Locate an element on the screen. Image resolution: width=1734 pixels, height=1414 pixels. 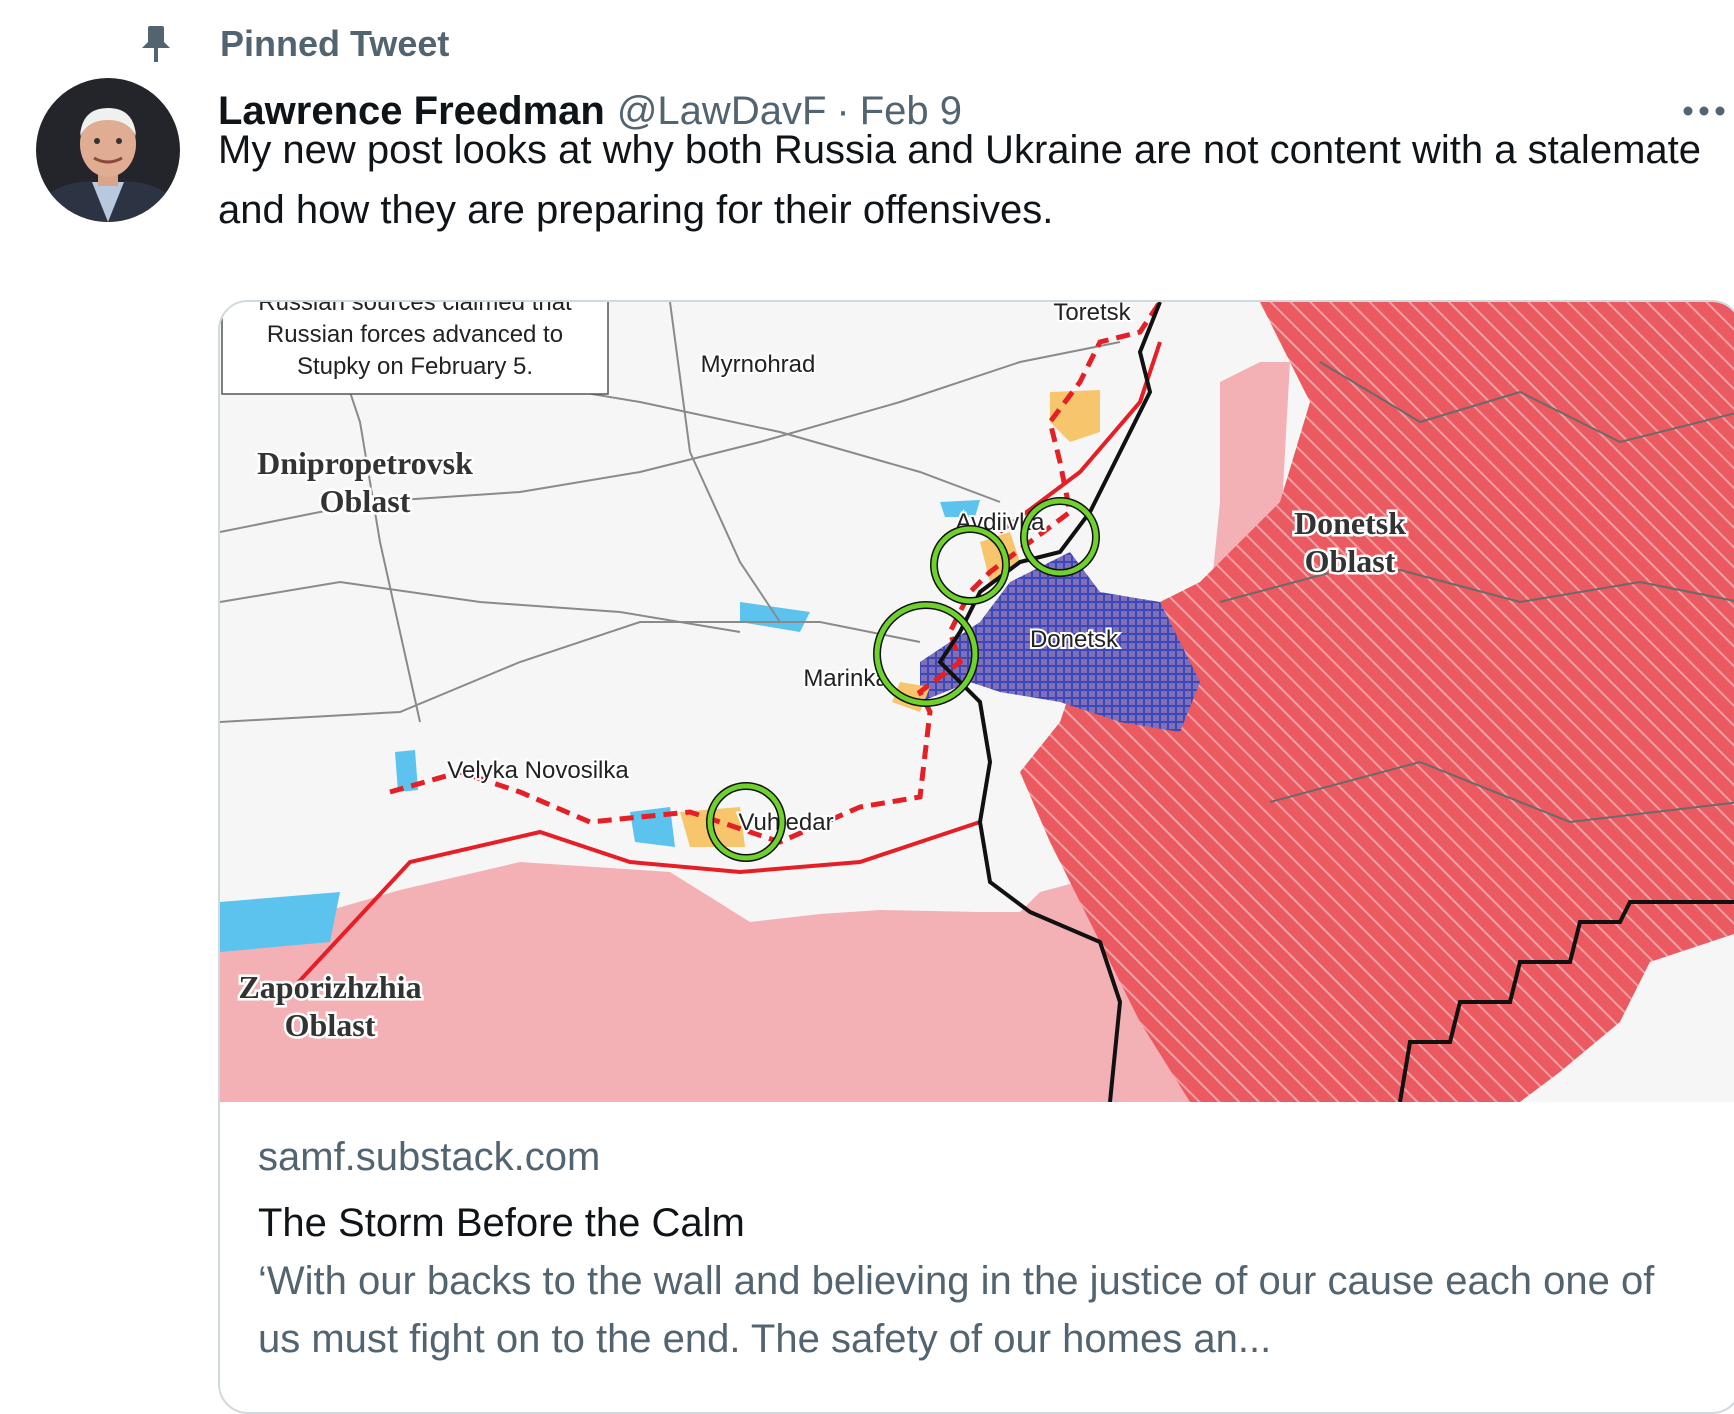
avatar is located at coordinates (108, 150).